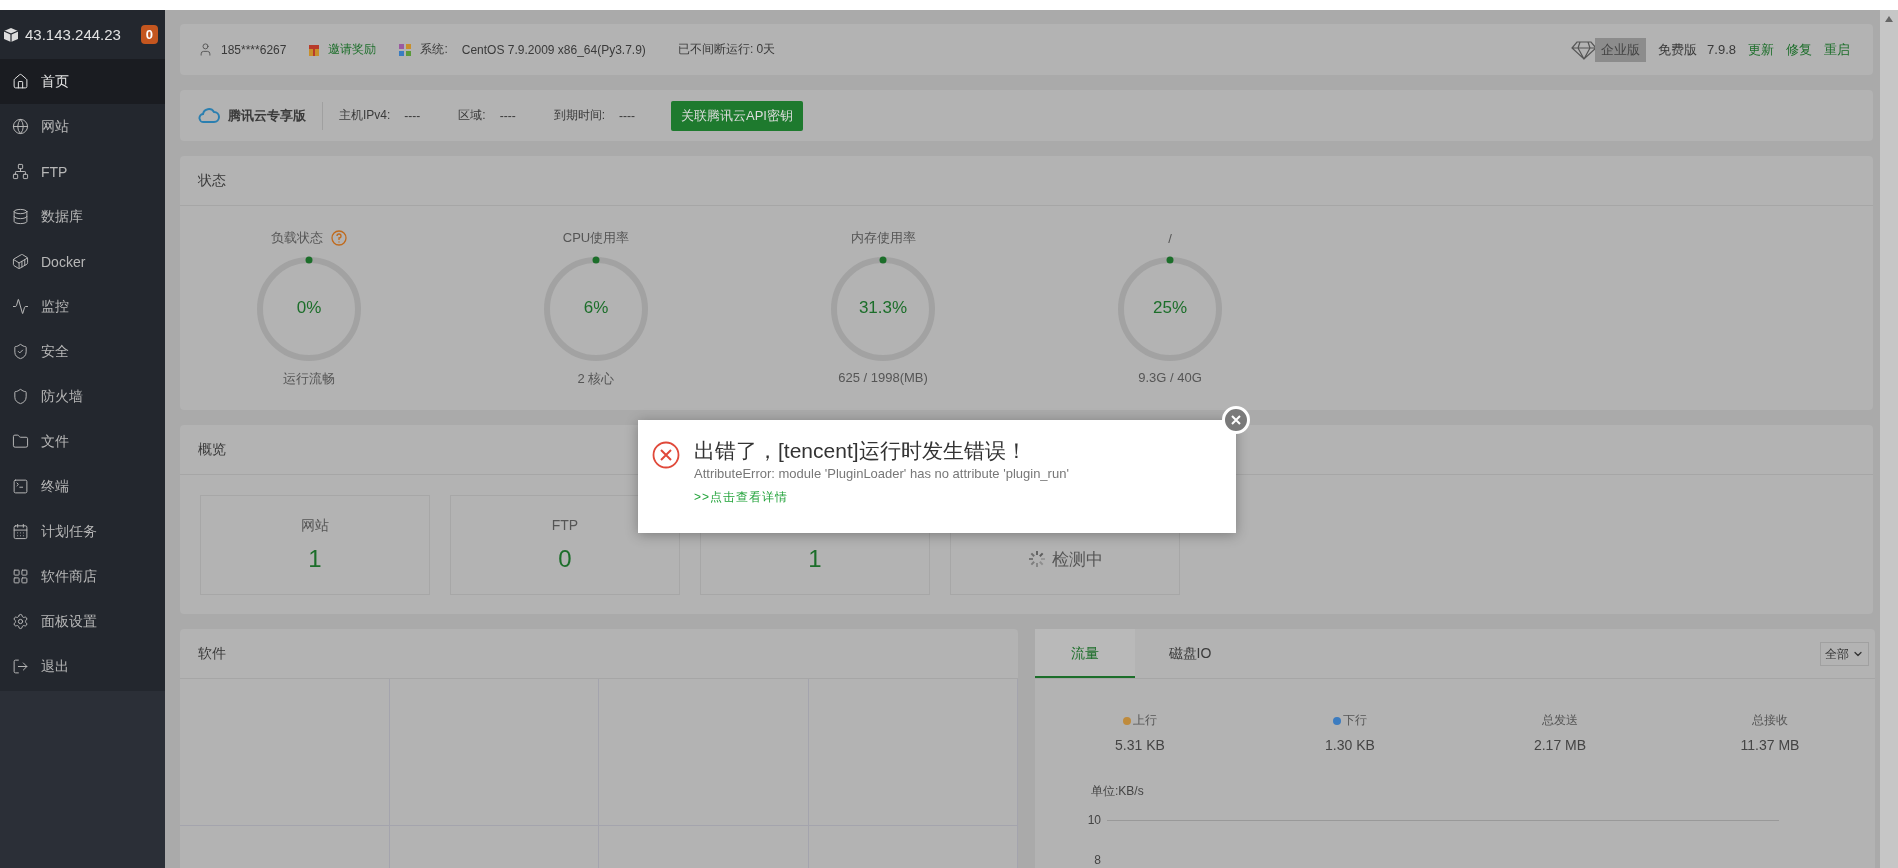  Describe the element at coordinates (883, 308) in the screenshot. I see `gauge-value: 31.3%` at that location.